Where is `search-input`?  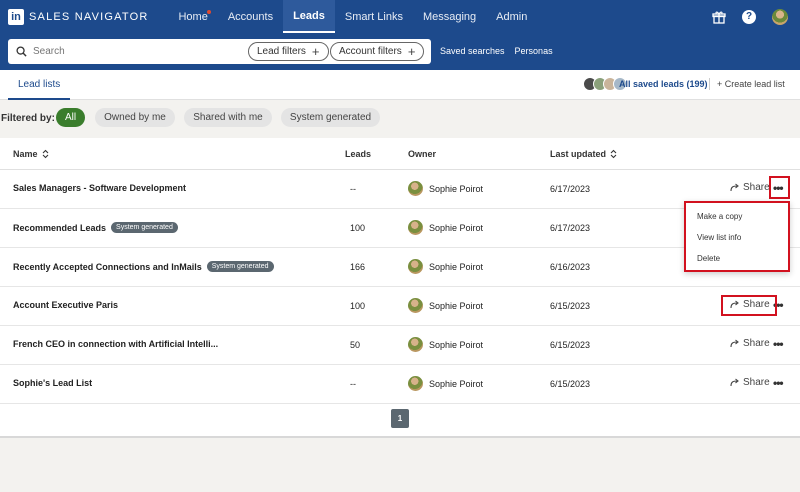 search-input is located at coordinates (133, 51).